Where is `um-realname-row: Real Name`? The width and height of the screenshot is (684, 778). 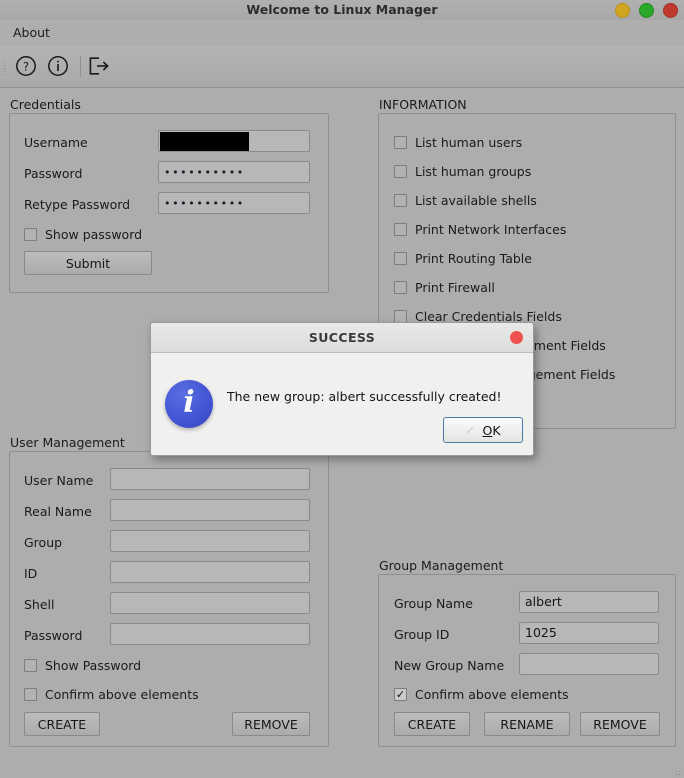 um-realname-row: Real Name is located at coordinates (58, 511).